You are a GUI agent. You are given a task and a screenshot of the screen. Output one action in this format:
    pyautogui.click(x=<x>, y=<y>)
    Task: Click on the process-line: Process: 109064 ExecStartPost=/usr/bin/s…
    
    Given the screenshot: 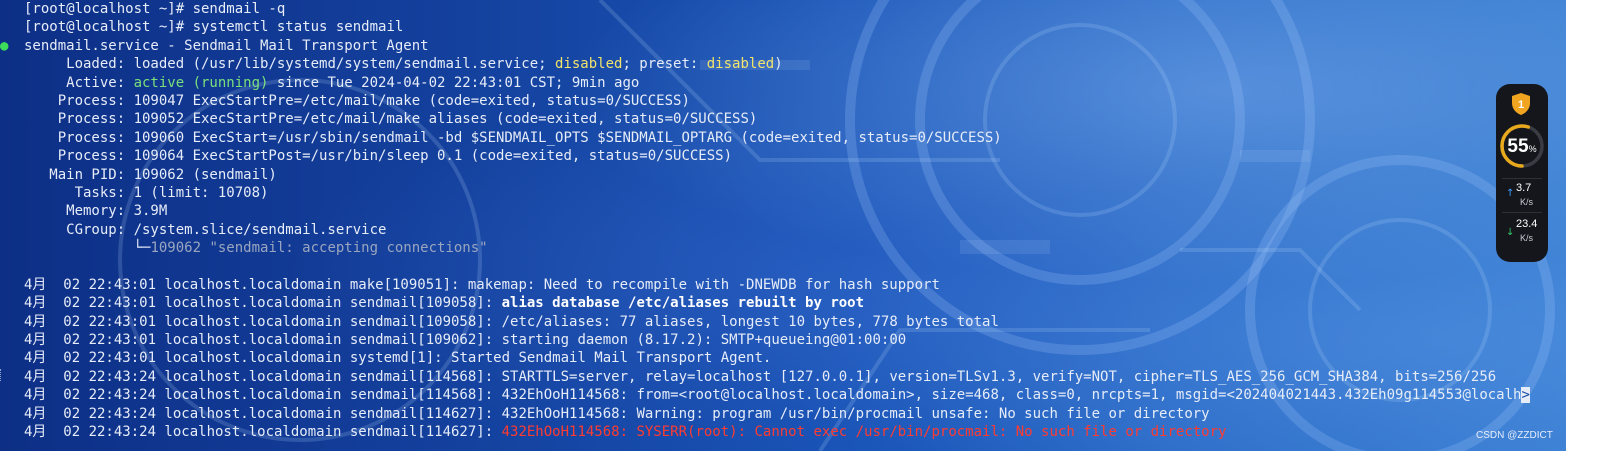 What is the action you would take?
    pyautogui.click(x=378, y=156)
    